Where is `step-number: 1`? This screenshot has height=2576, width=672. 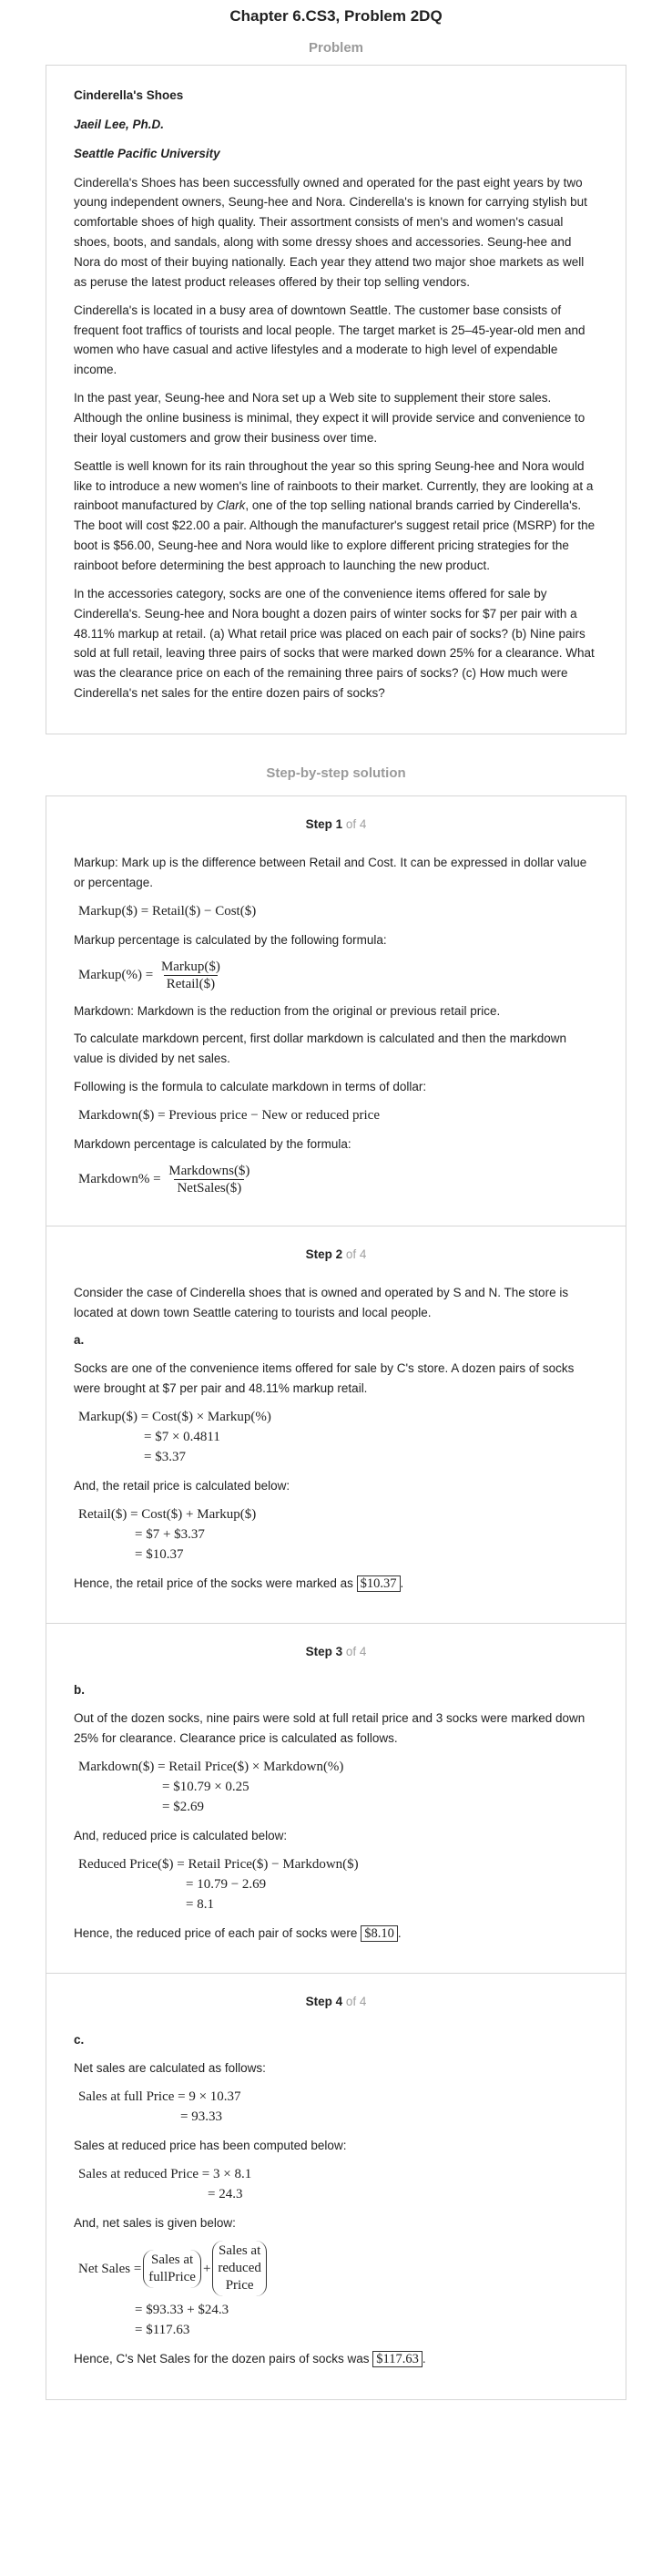
step-number: 1 is located at coordinates (339, 824).